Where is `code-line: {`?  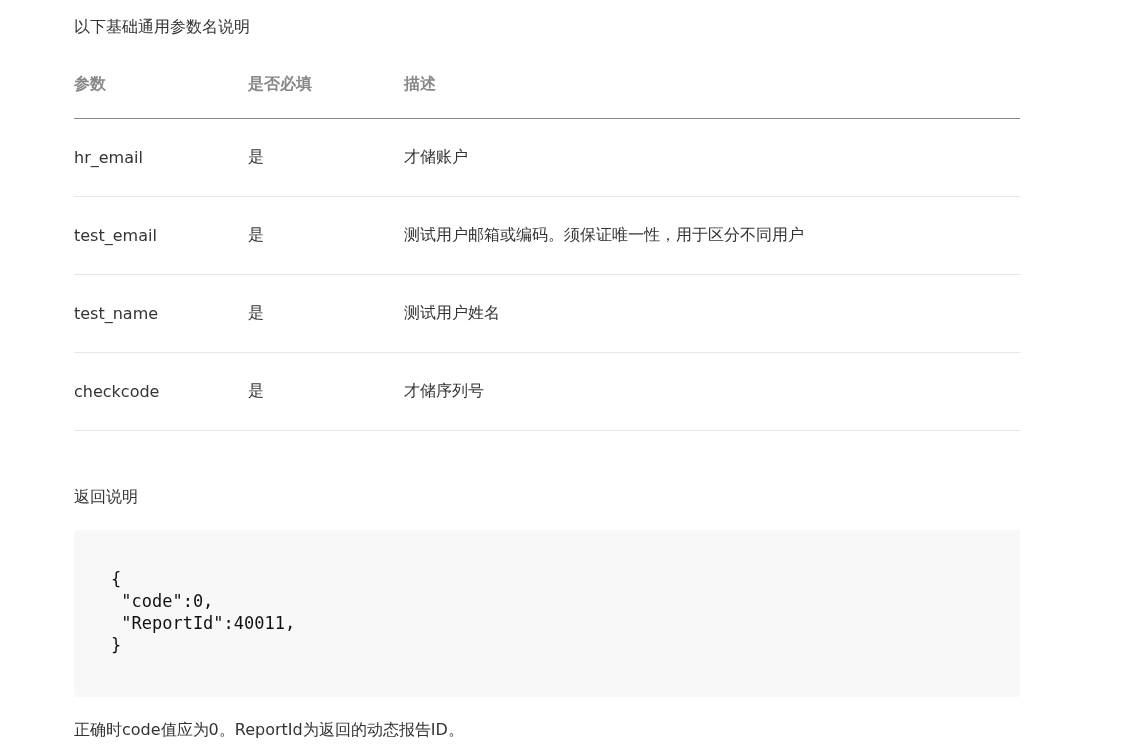 code-line: { is located at coordinates (116, 579).